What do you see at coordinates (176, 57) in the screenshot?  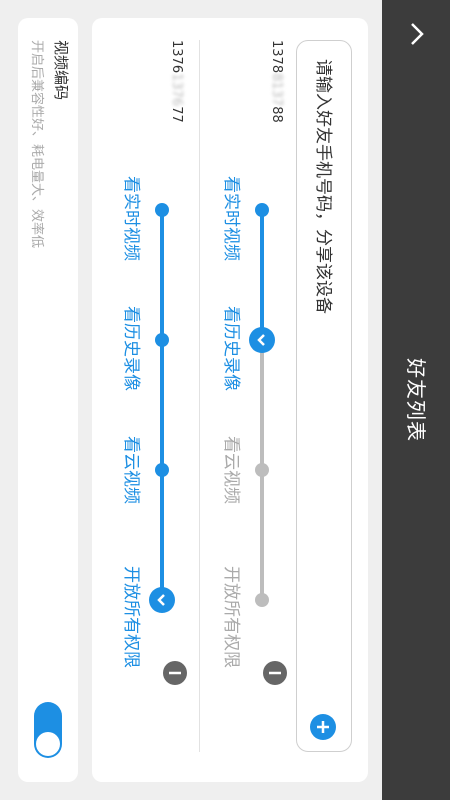 I see `phone-prefix: 1376` at bounding box center [176, 57].